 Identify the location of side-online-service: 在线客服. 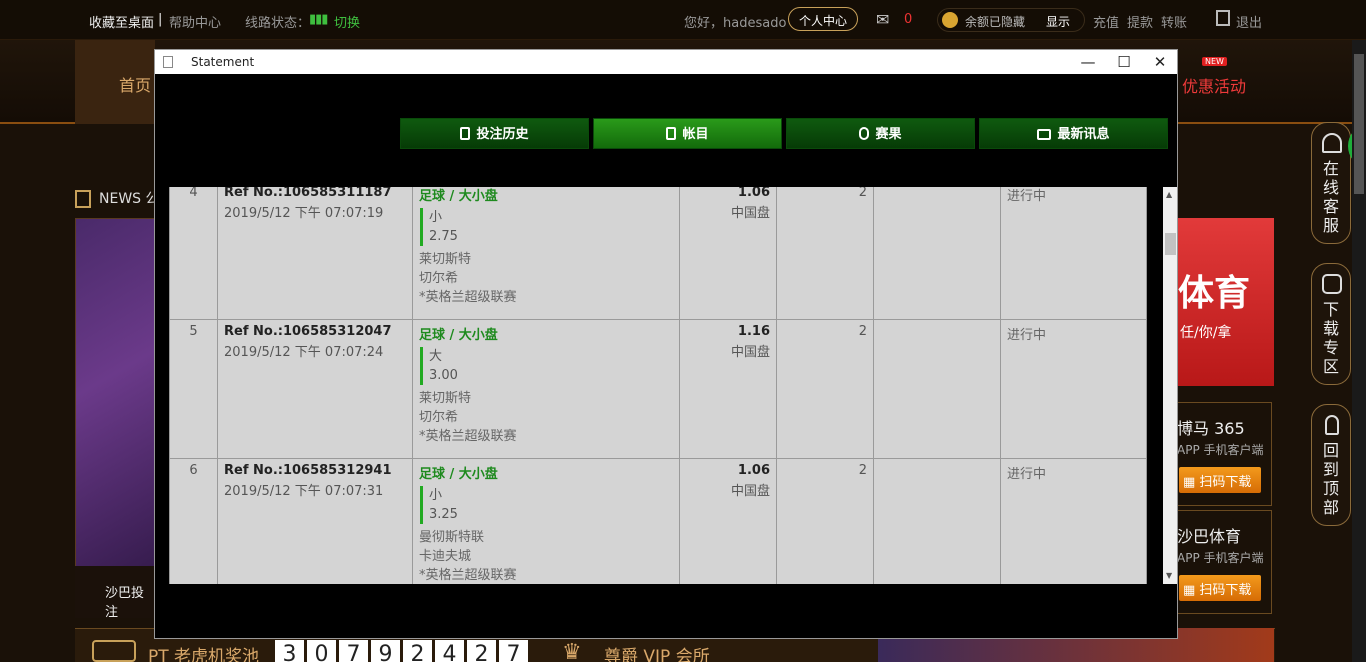
(1331, 183).